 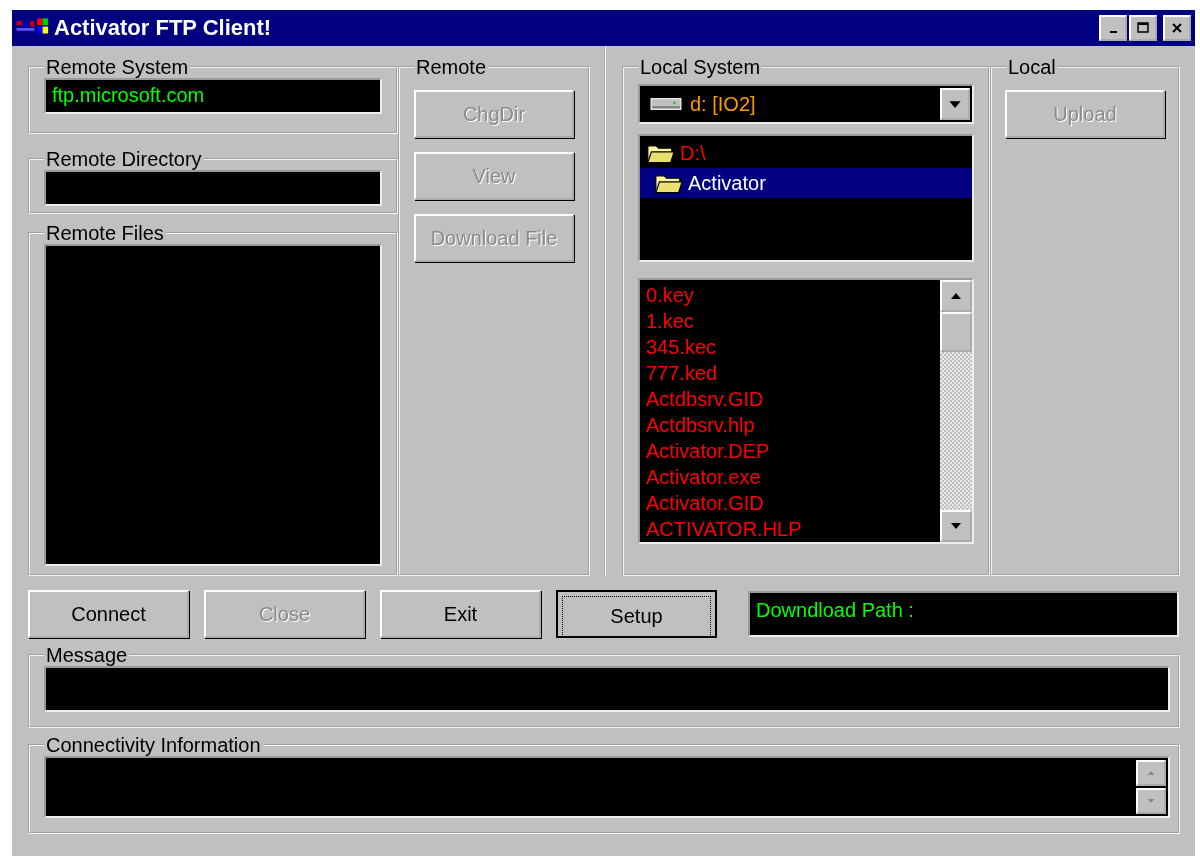 I want to click on file-item: 1.kec, so click(x=790, y=321).